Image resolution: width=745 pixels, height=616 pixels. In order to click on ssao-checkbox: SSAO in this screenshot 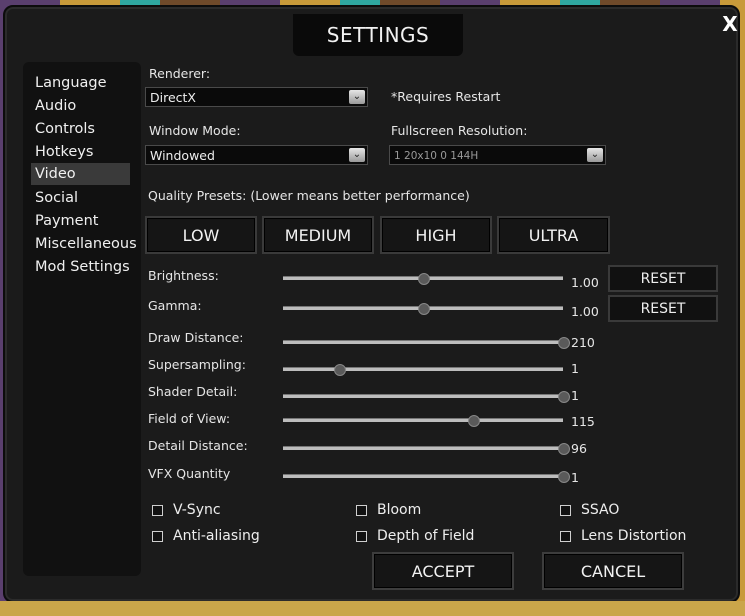, I will do `click(589, 510)`.